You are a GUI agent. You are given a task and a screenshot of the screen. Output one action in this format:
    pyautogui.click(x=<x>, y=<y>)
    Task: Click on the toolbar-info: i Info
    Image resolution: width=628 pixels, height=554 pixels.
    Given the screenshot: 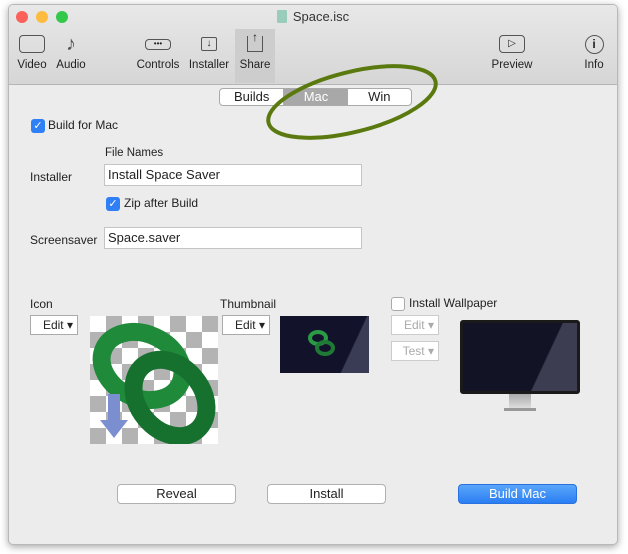 What is the action you would take?
    pyautogui.click(x=594, y=56)
    